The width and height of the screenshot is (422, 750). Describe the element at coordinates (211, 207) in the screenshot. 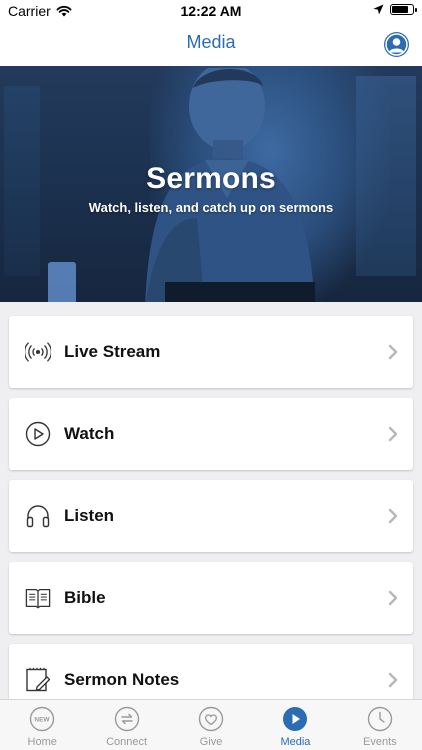

I see `hero-subtitle: Watch, listen, and catch up on sermons` at that location.